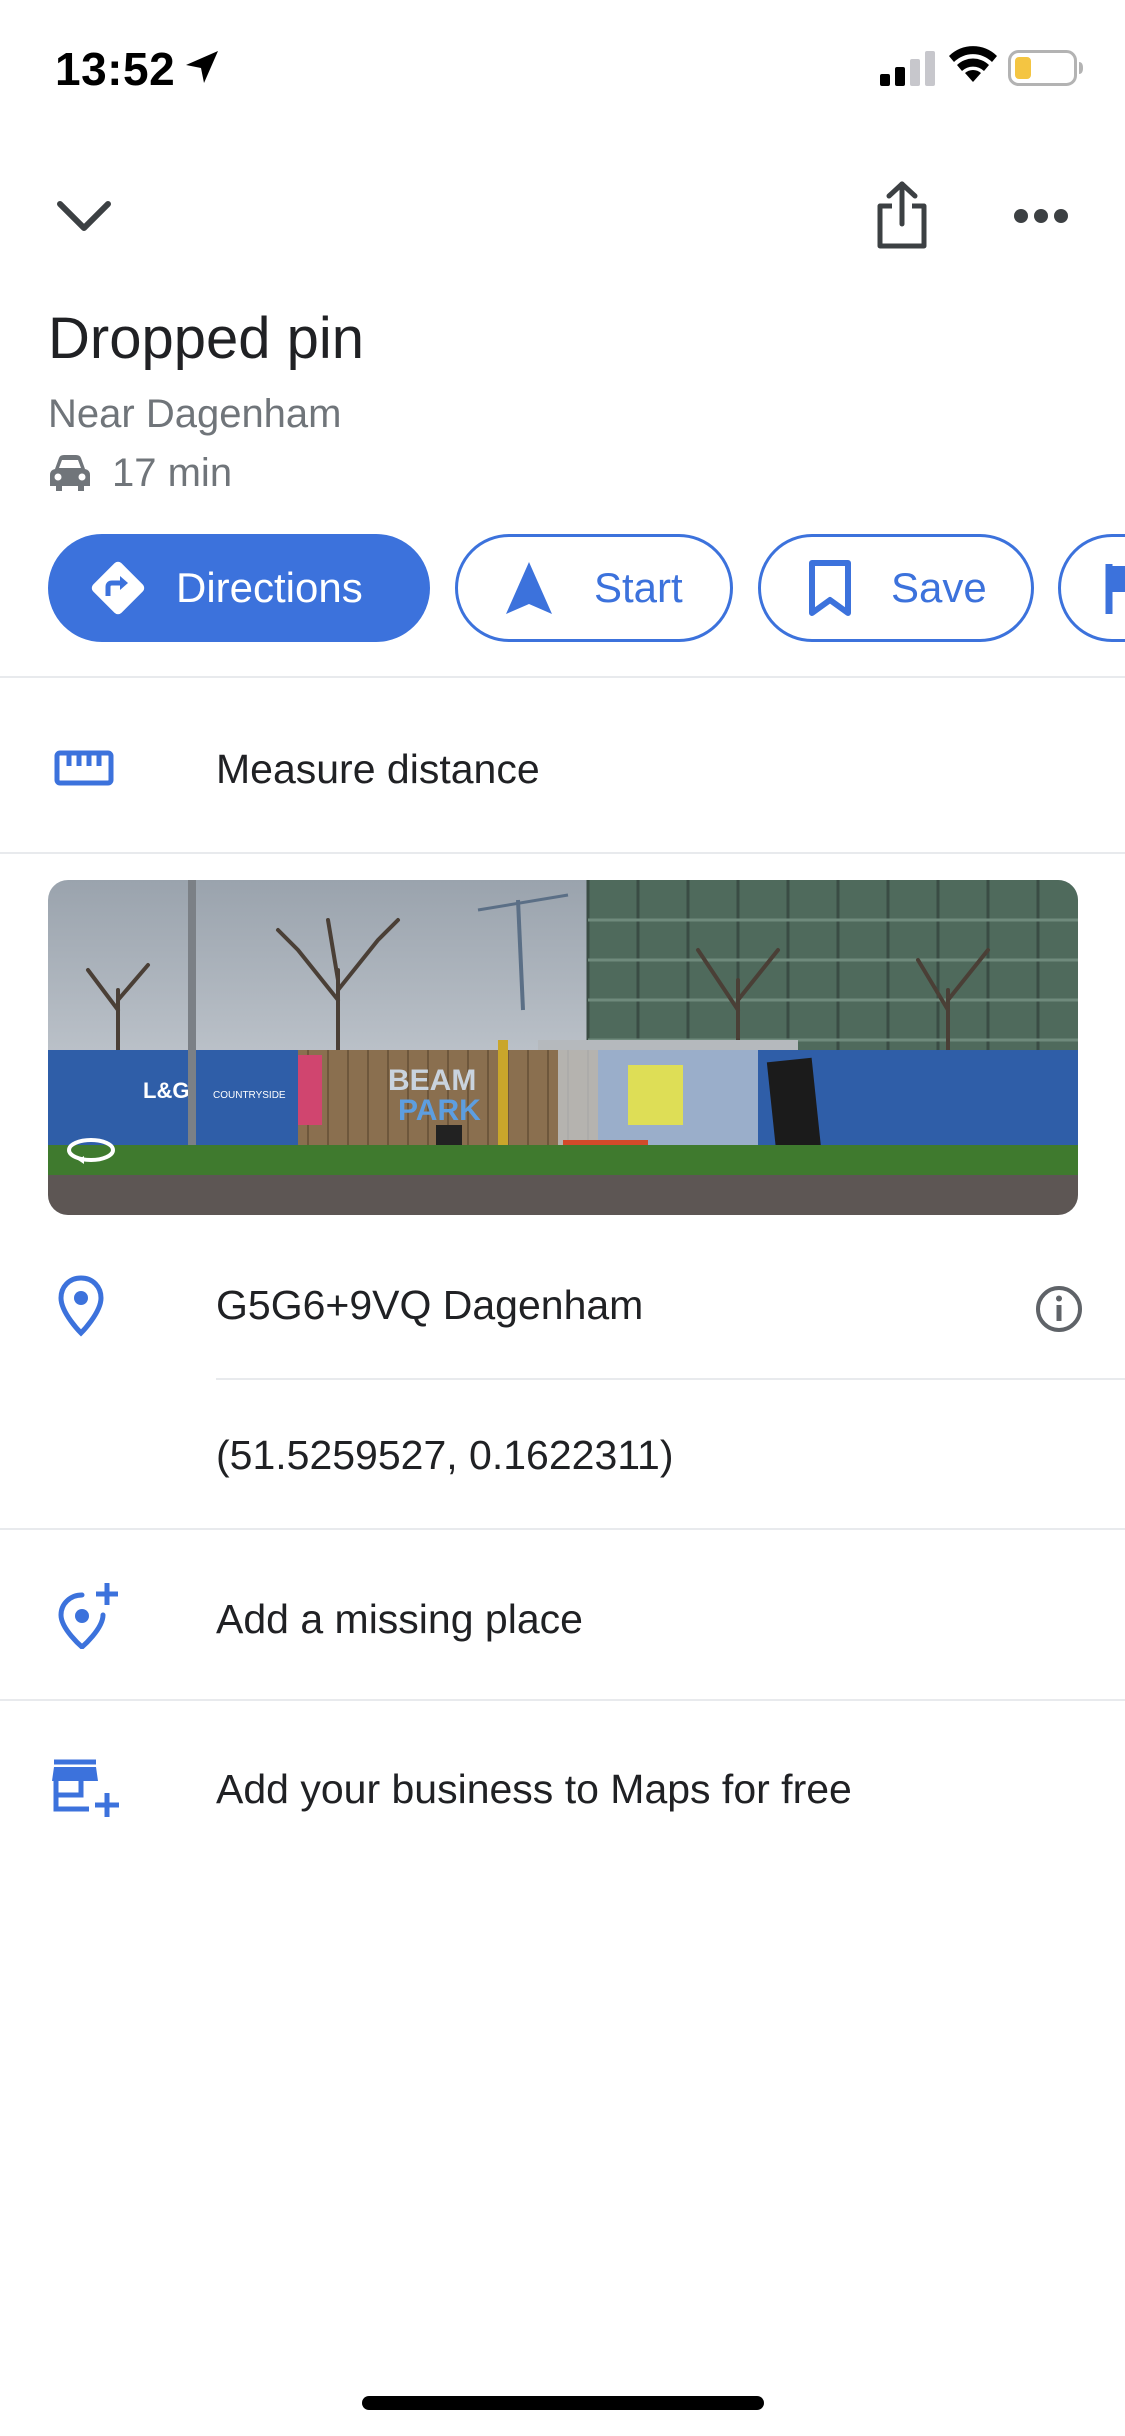 The width and height of the screenshot is (1125, 2436). What do you see at coordinates (249, 1095) in the screenshot?
I see `sv-sign-2: COUNTRYSIDE` at bounding box center [249, 1095].